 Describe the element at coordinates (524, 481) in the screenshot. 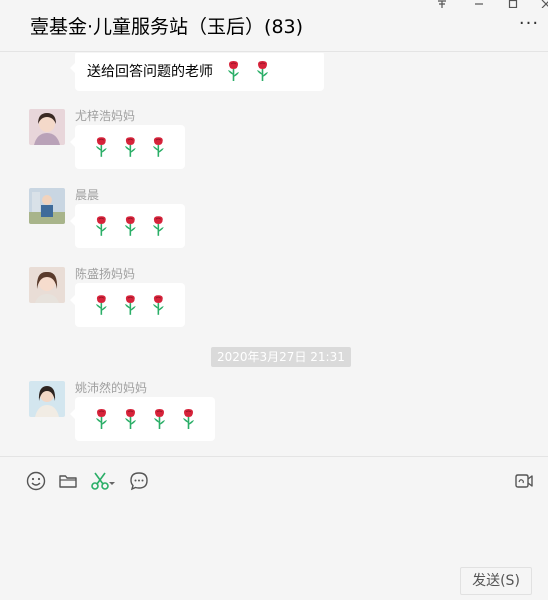

I see `video-call-icon` at that location.